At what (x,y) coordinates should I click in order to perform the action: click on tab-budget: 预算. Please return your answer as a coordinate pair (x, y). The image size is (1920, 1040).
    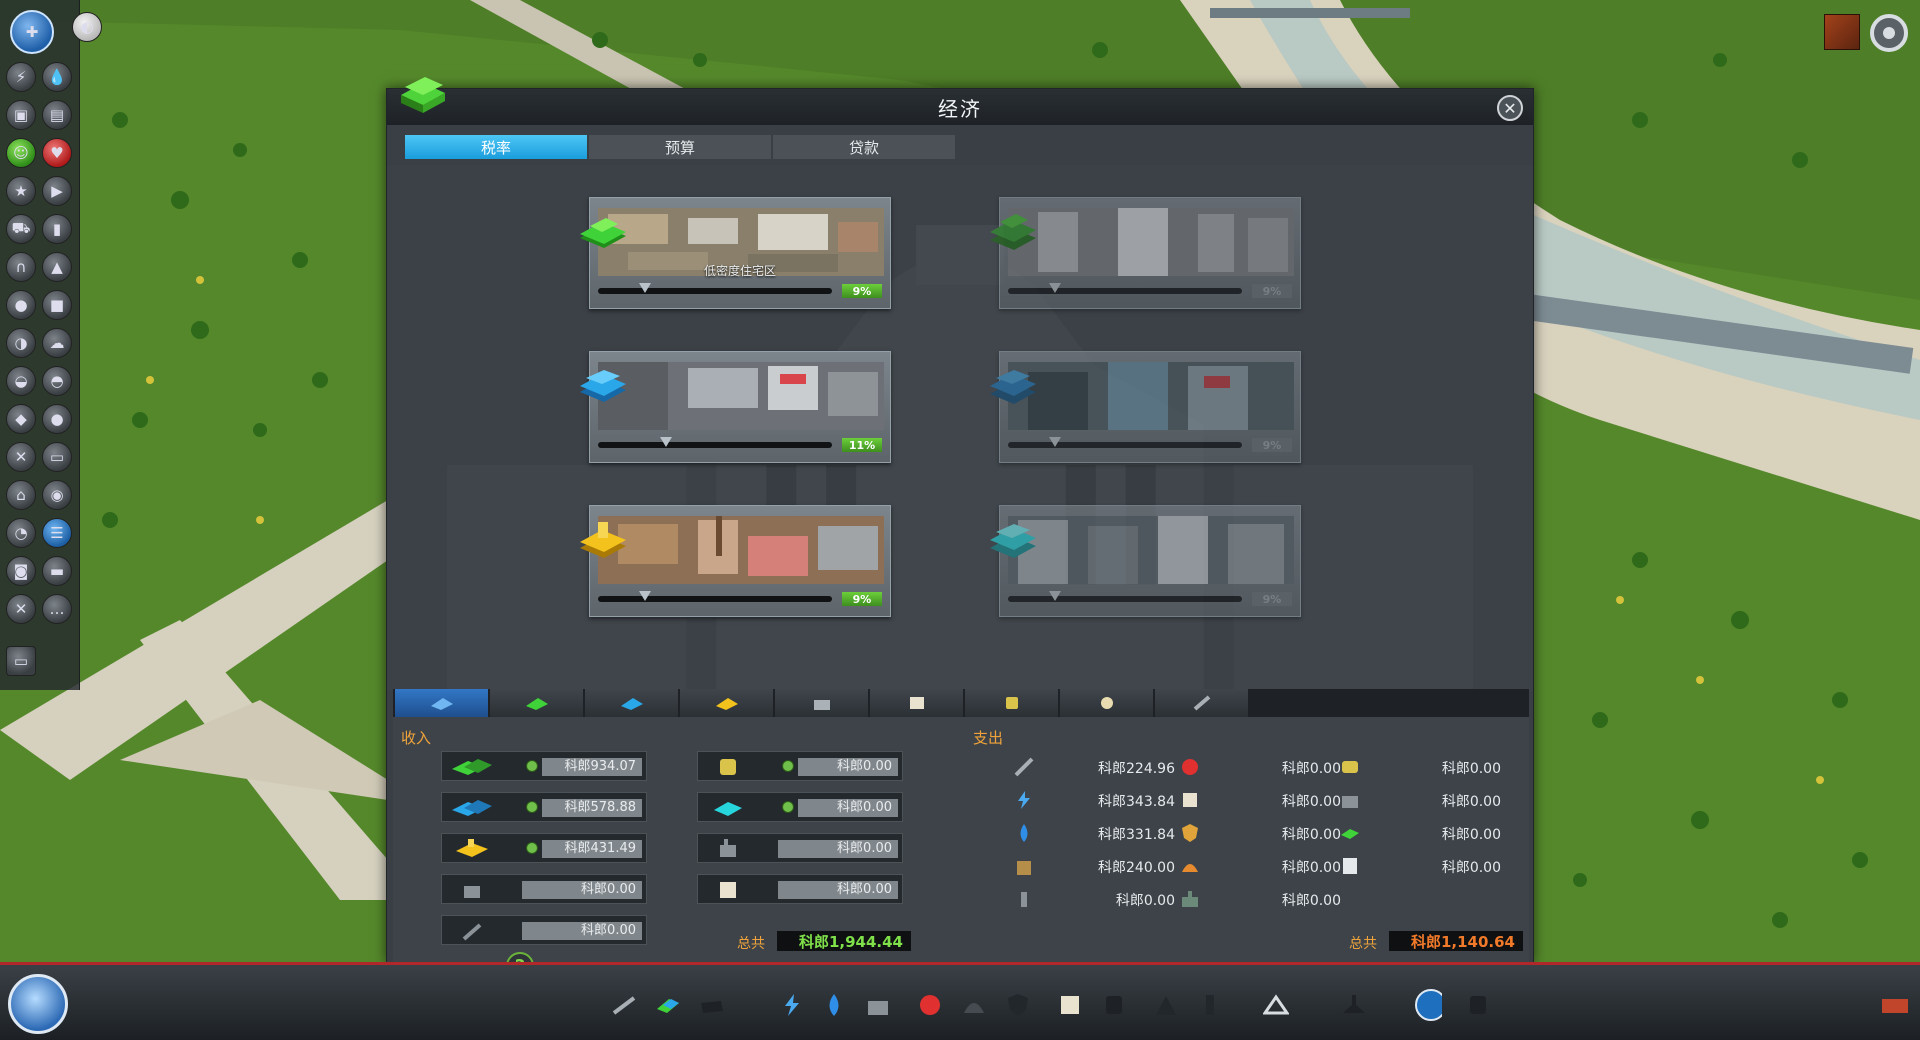
    Looking at the image, I should click on (680, 147).